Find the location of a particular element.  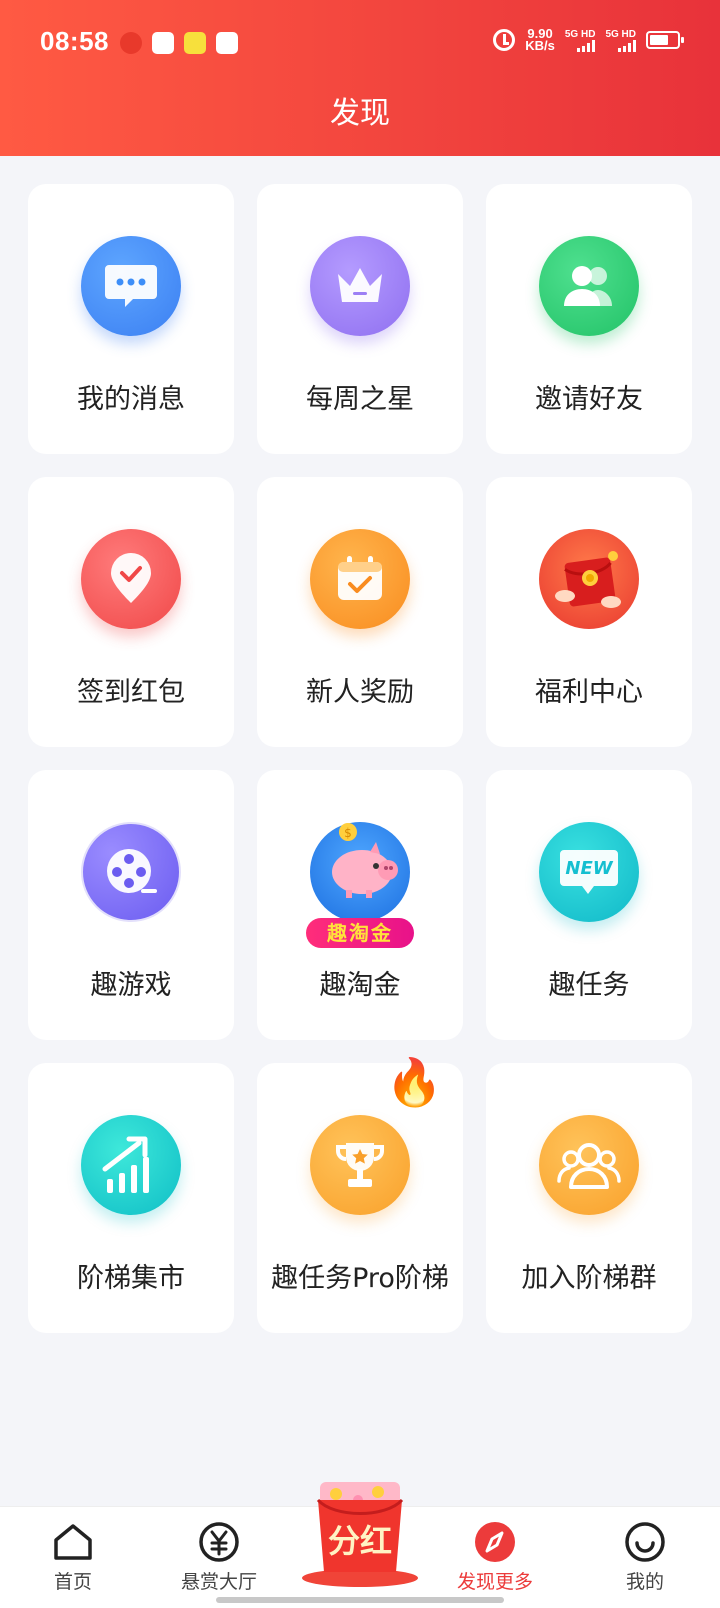

sim1-label: 5G HD is located at coordinates (580, 34).